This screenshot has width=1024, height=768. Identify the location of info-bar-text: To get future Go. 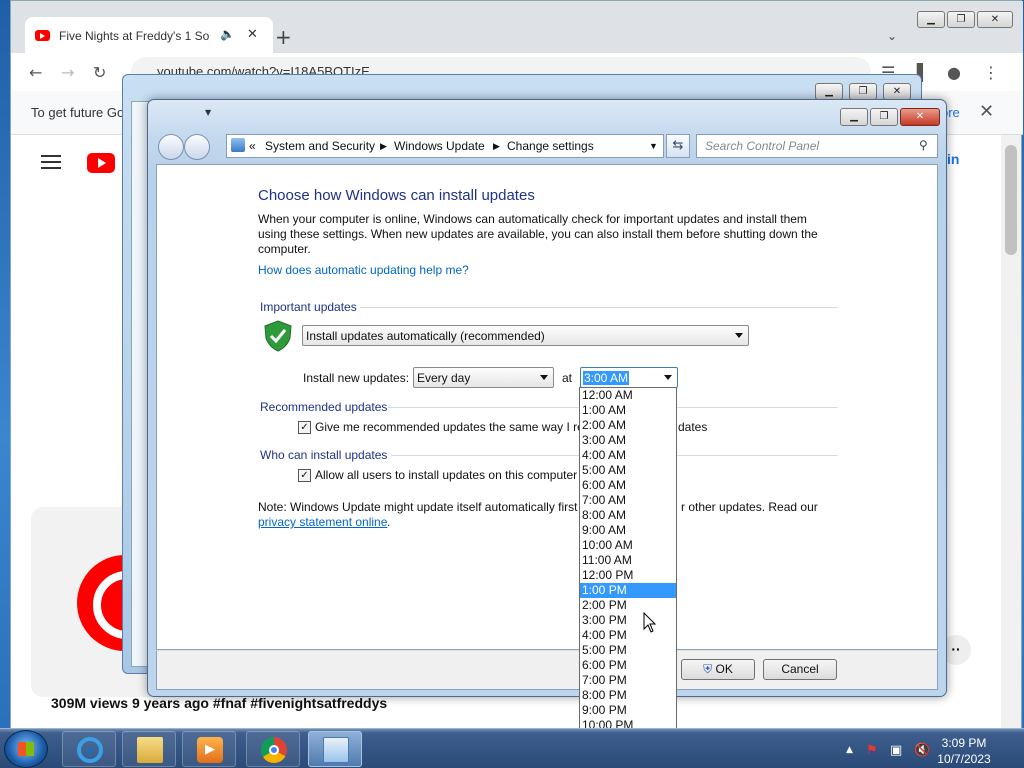
(78, 112).